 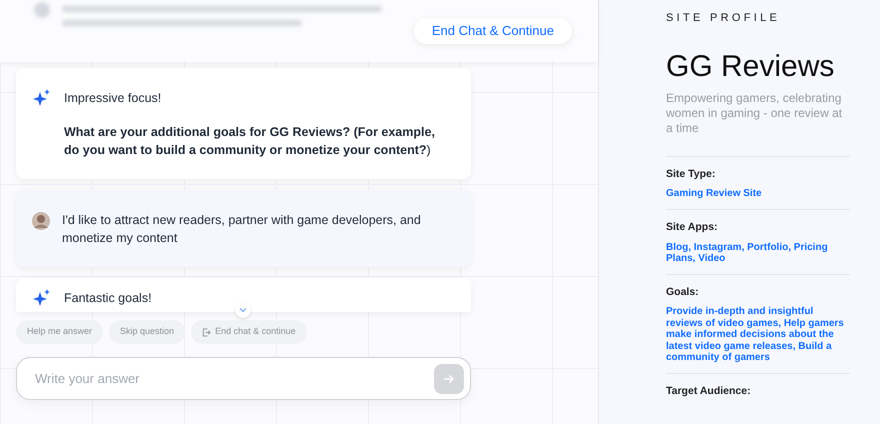 I want to click on chevron-down-icon, so click(x=243, y=310).